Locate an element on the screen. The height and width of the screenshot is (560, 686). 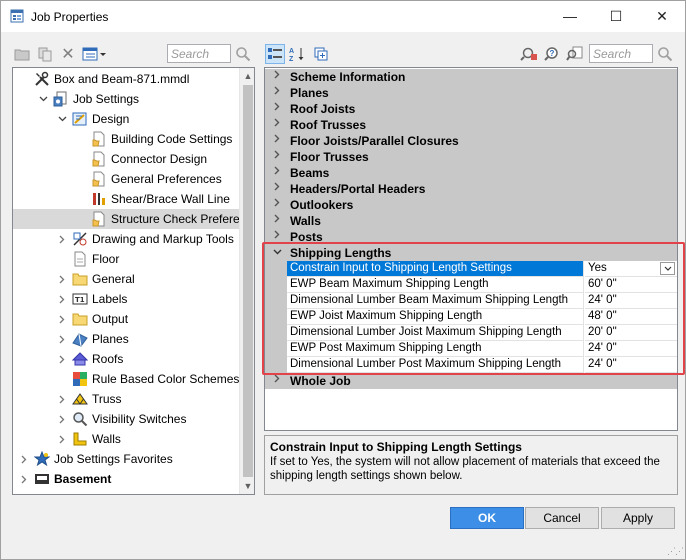
category-posts: Posts is located at coordinates (471, 237).